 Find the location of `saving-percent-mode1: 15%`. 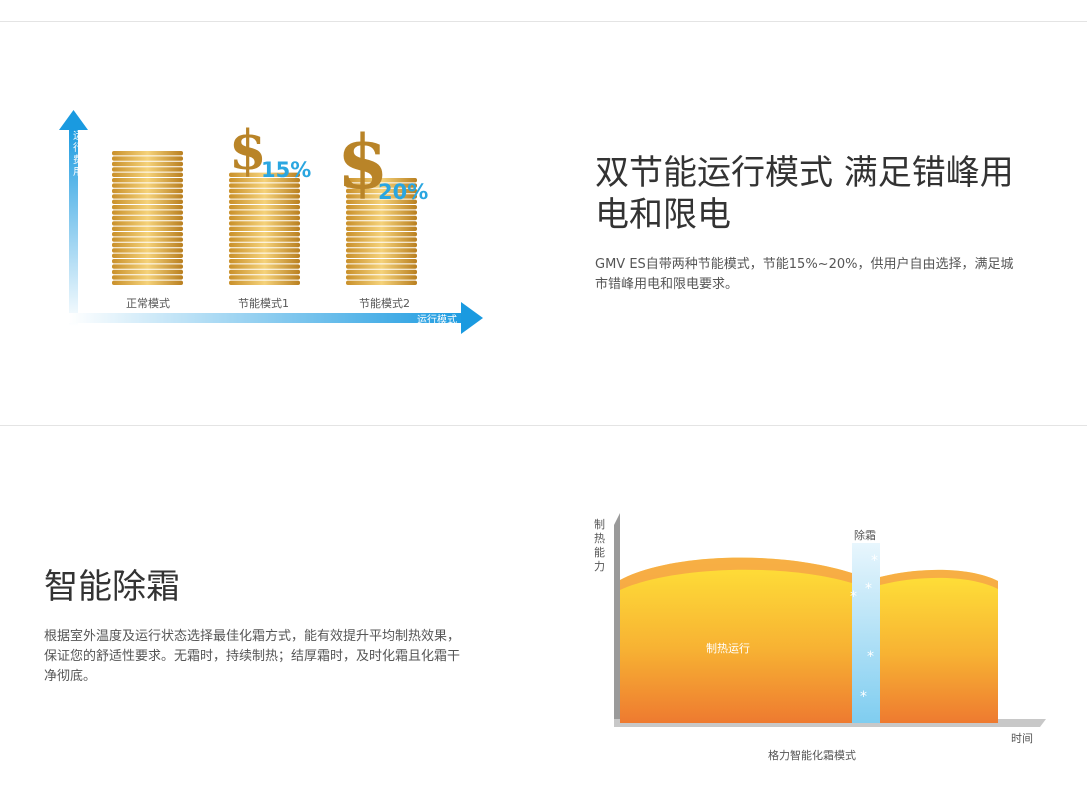

saving-percent-mode1: 15% is located at coordinates (286, 170).